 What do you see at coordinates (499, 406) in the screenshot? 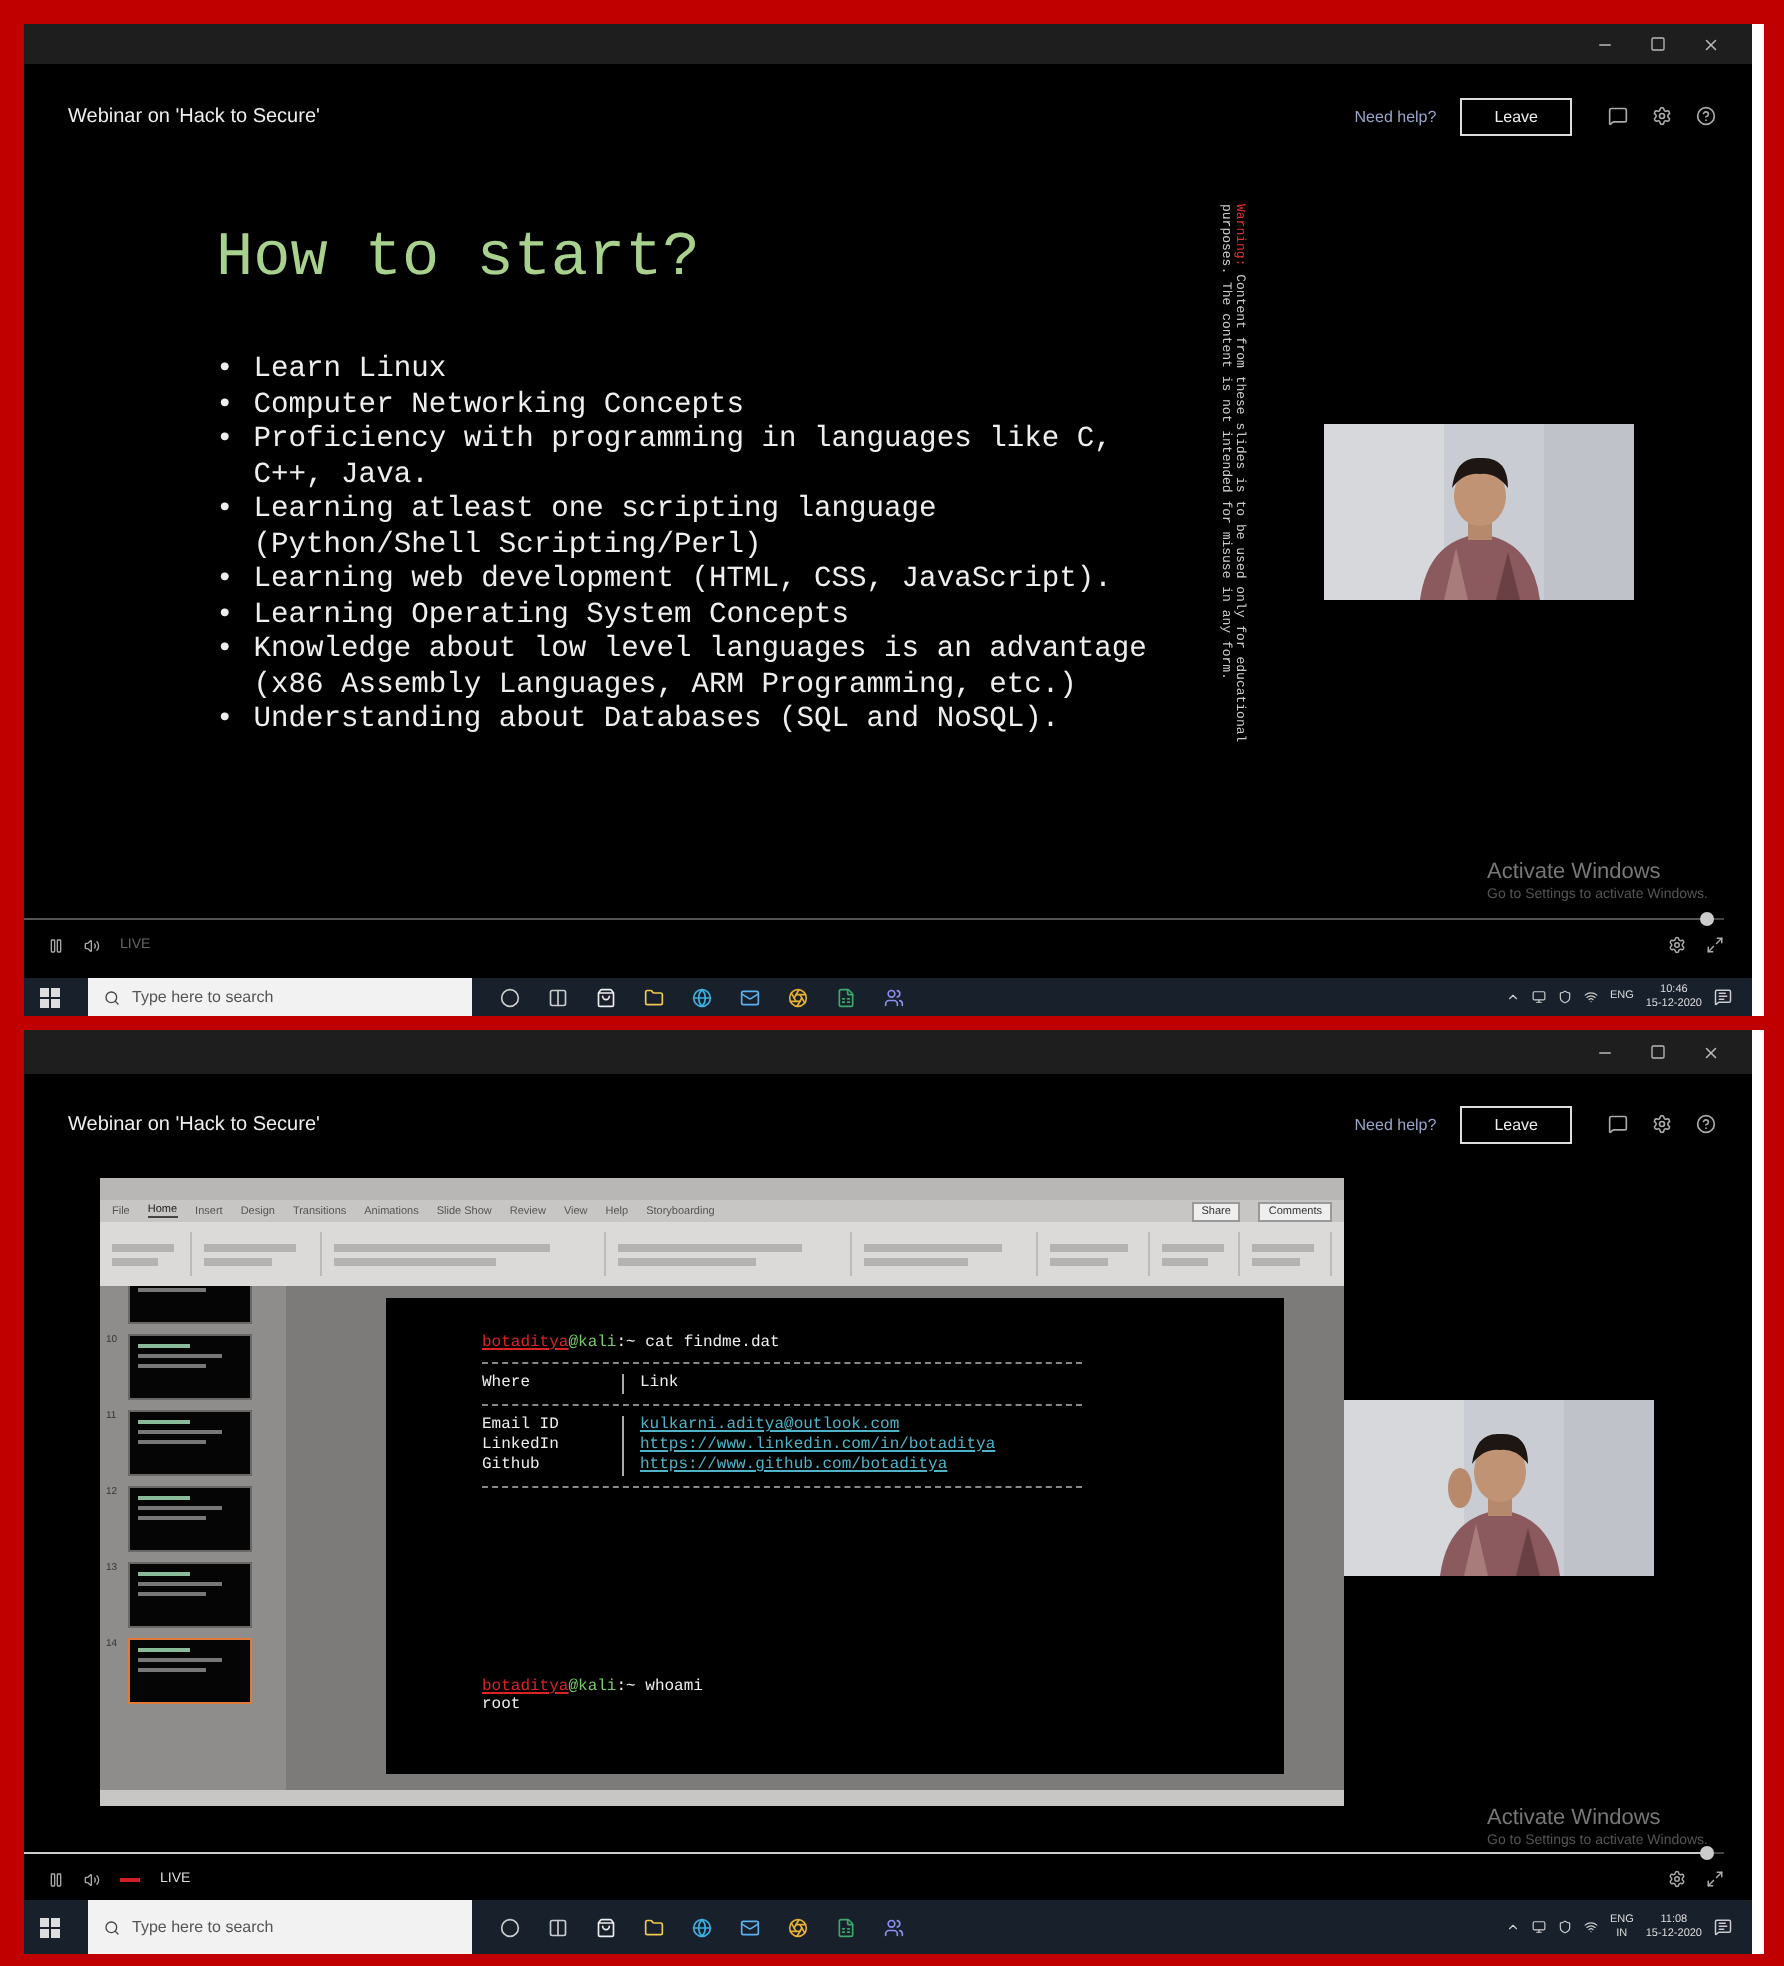
I see `bullet-text: Computer Networking Concepts` at bounding box center [499, 406].